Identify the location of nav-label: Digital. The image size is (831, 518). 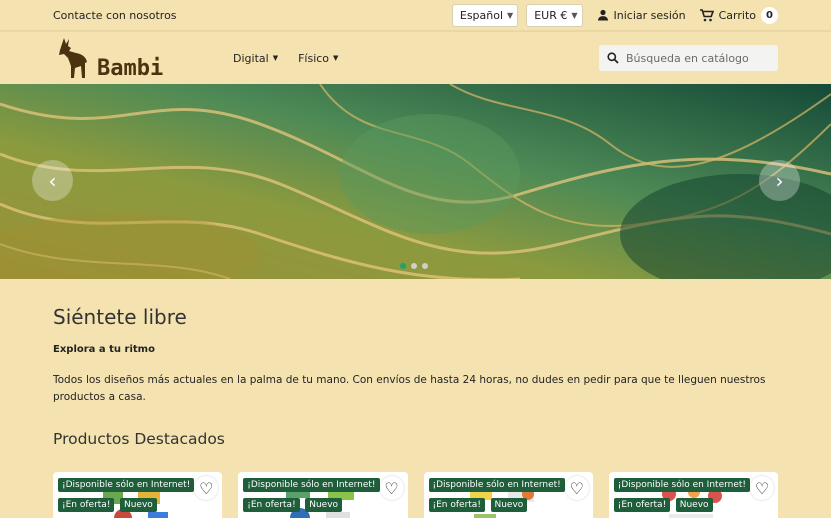
(251, 58).